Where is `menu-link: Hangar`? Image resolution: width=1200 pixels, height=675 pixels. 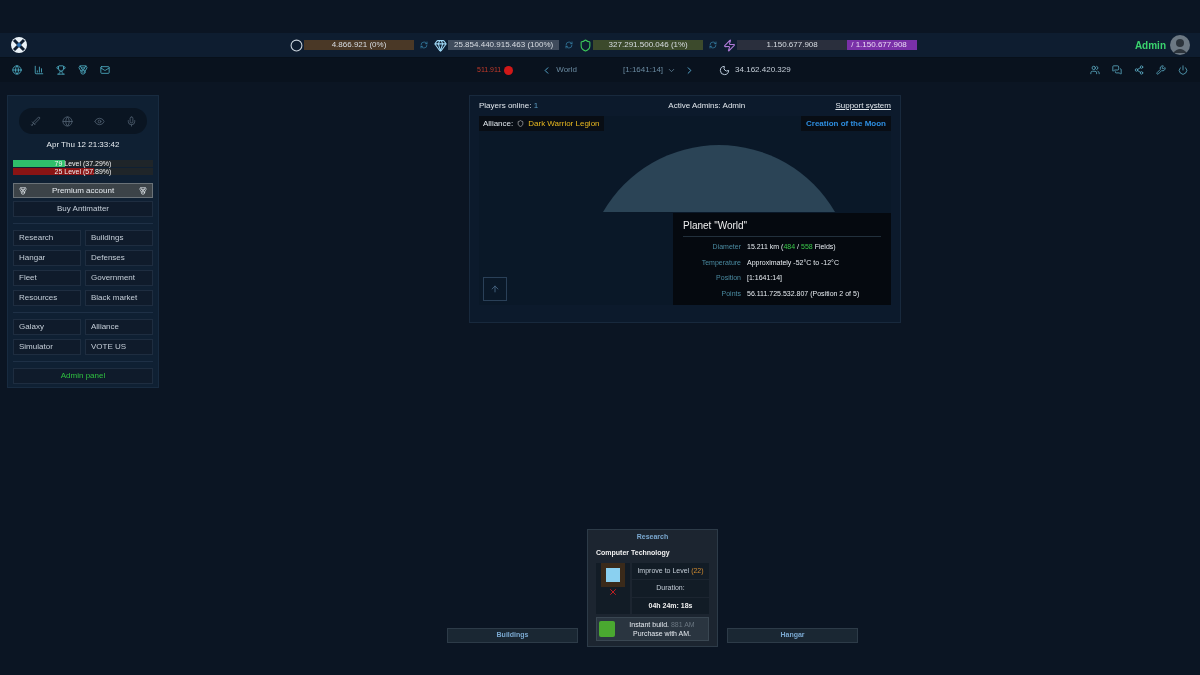
menu-link: Hangar is located at coordinates (47, 258).